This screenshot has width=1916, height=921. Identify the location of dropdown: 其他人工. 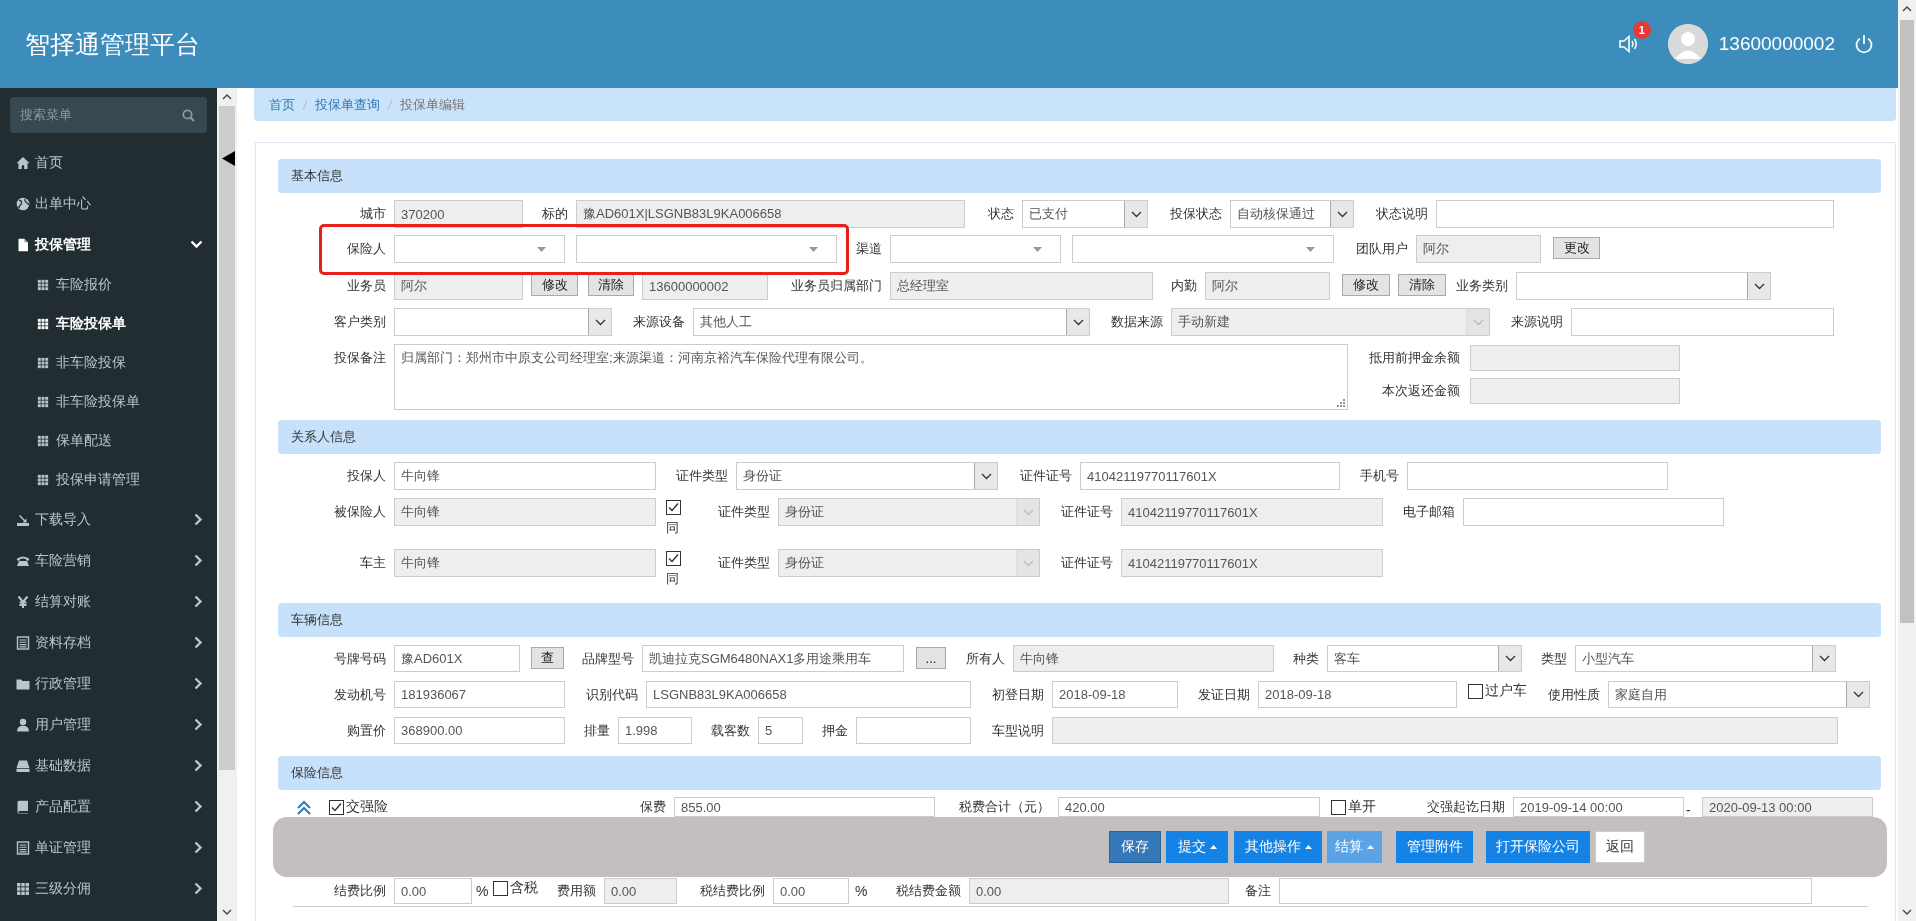
(891, 322).